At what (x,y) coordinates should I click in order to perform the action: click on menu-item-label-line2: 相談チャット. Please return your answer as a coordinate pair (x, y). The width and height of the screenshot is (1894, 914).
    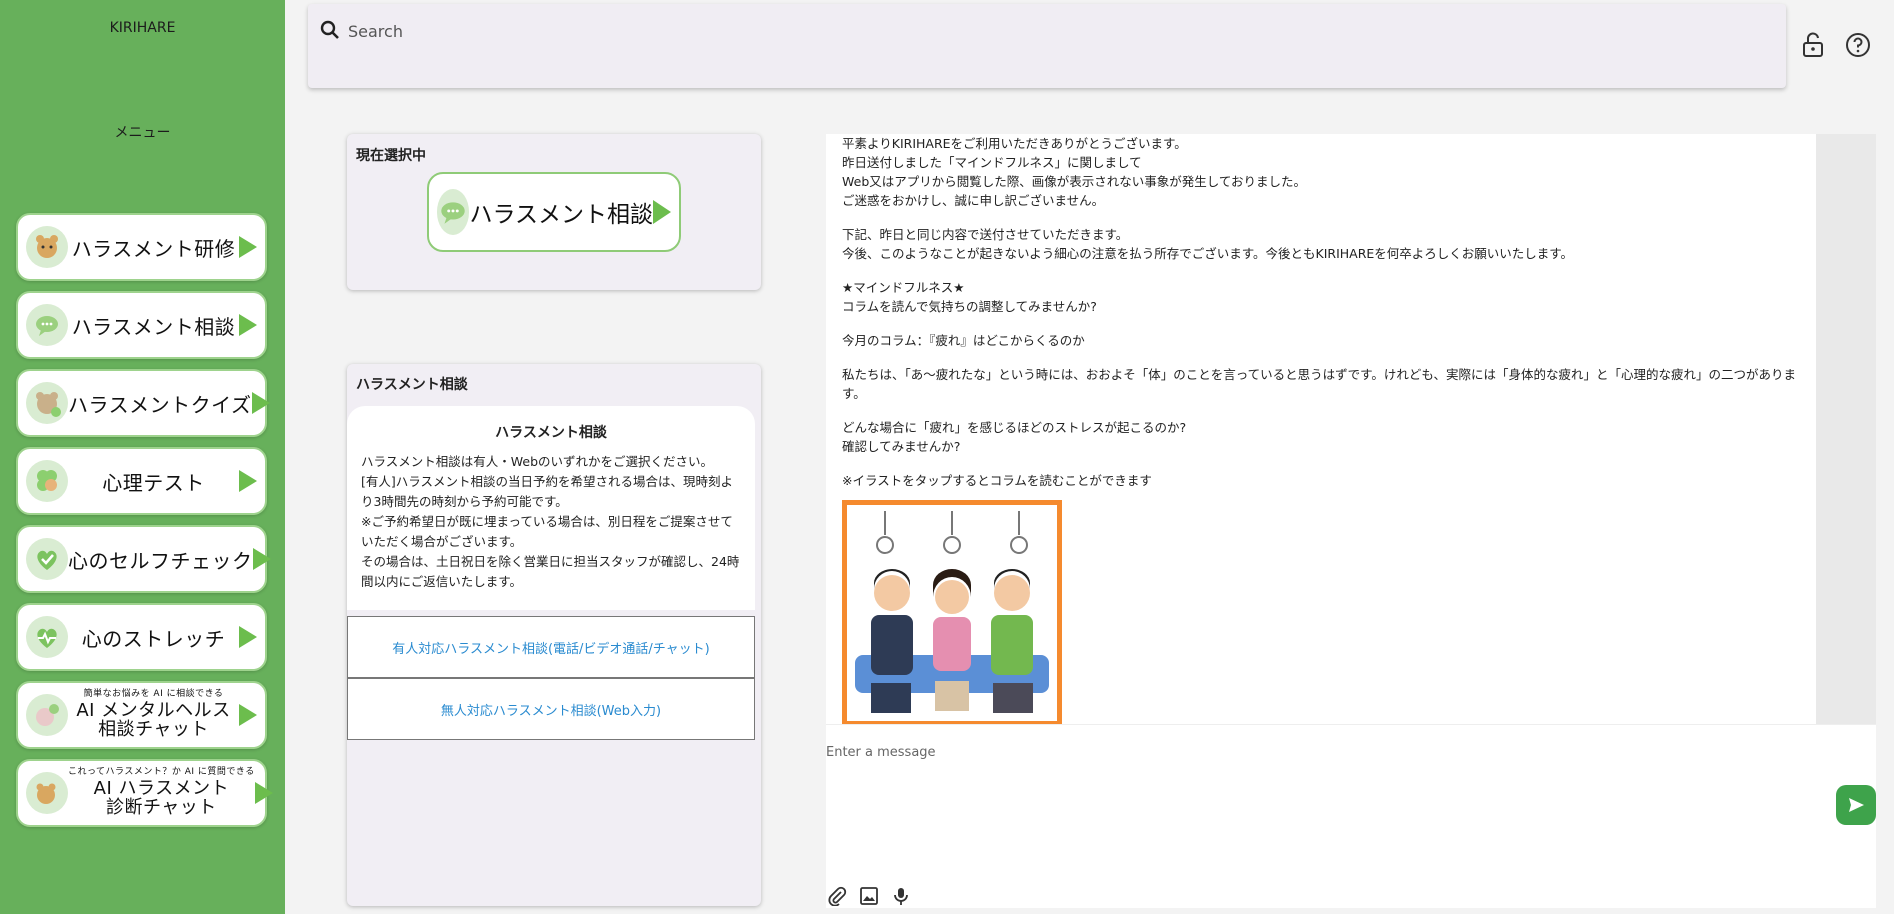
    Looking at the image, I should click on (153, 729).